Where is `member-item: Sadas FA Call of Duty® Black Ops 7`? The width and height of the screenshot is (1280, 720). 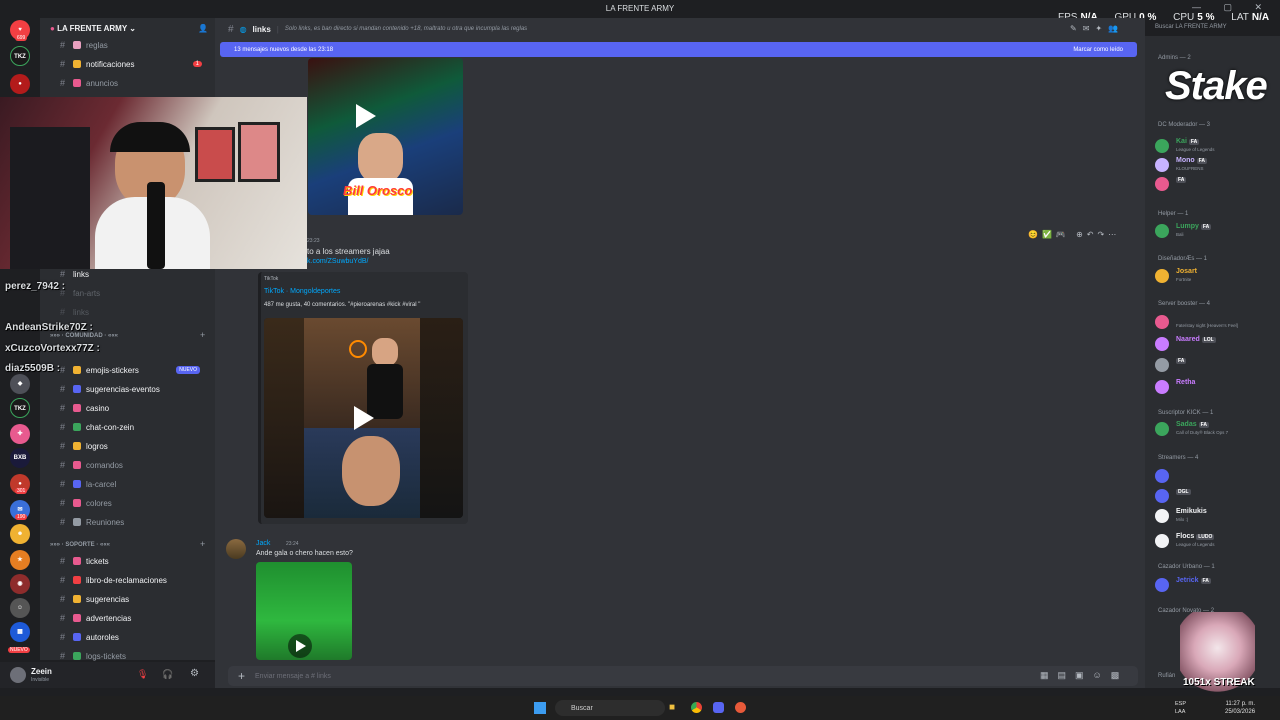
member-item: Sadas FA Call of Duty® Black Ops 7 is located at coordinates (1215, 429).